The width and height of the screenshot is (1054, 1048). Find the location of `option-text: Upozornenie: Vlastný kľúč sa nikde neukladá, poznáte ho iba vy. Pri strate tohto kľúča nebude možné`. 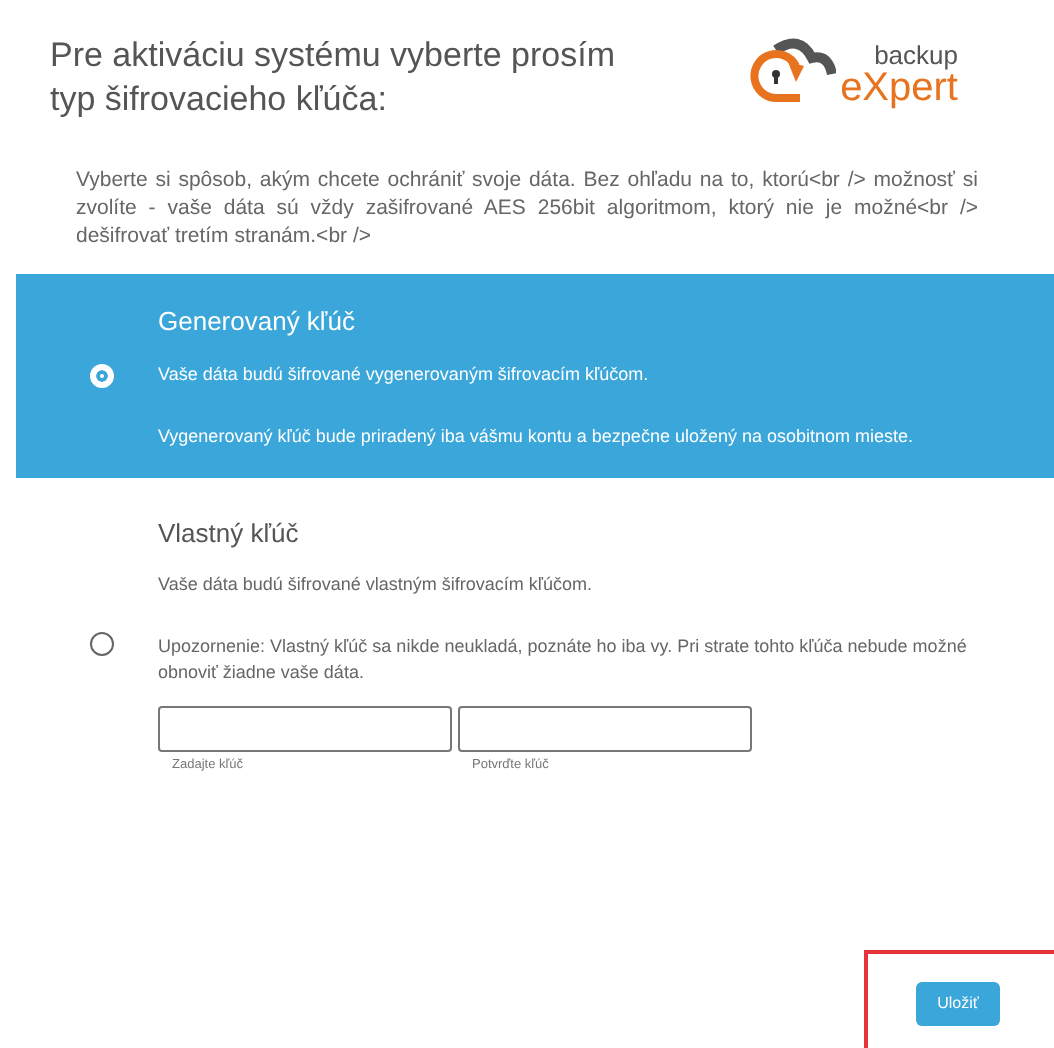

option-text: Upozornenie: Vlastný kľúč sa nikde neukladá, poznáte ho iba vy. Pri strate tohto kľúča nebude možné is located at coordinates (563, 647).